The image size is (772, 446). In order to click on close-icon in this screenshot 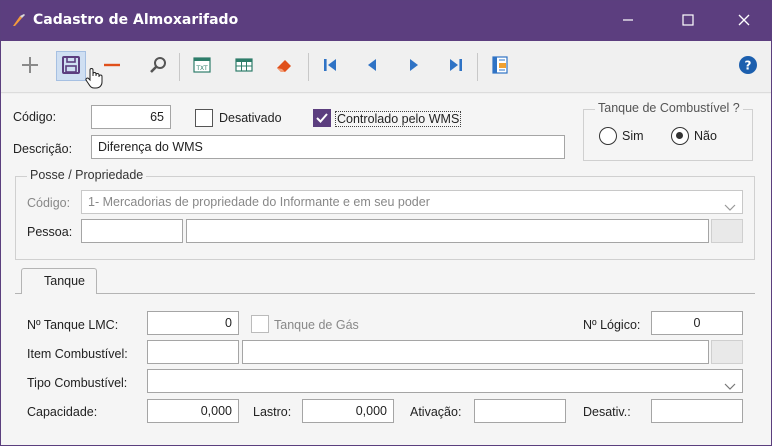, I will do `click(744, 21)`.